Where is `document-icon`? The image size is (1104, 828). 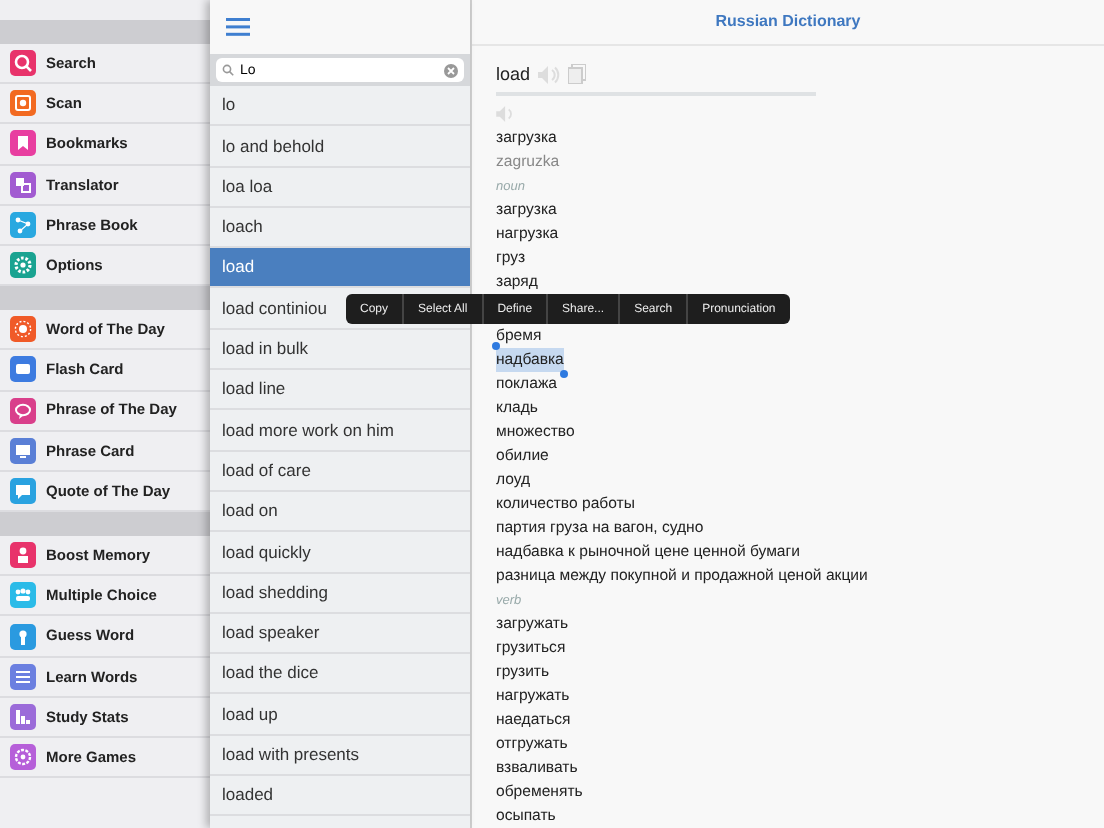
document-icon is located at coordinates (577, 74).